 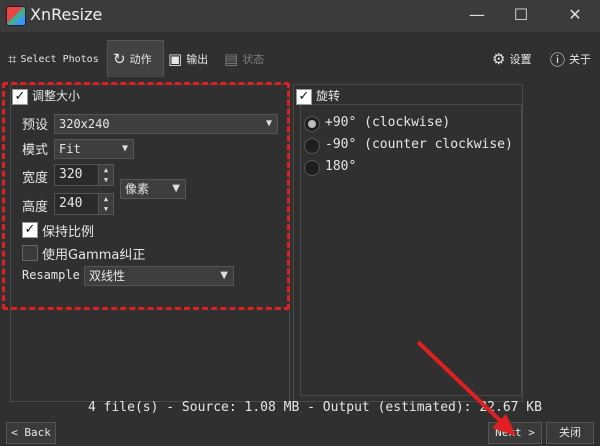 I want to click on about-button: ⓘ 关于, so click(x=570, y=59).